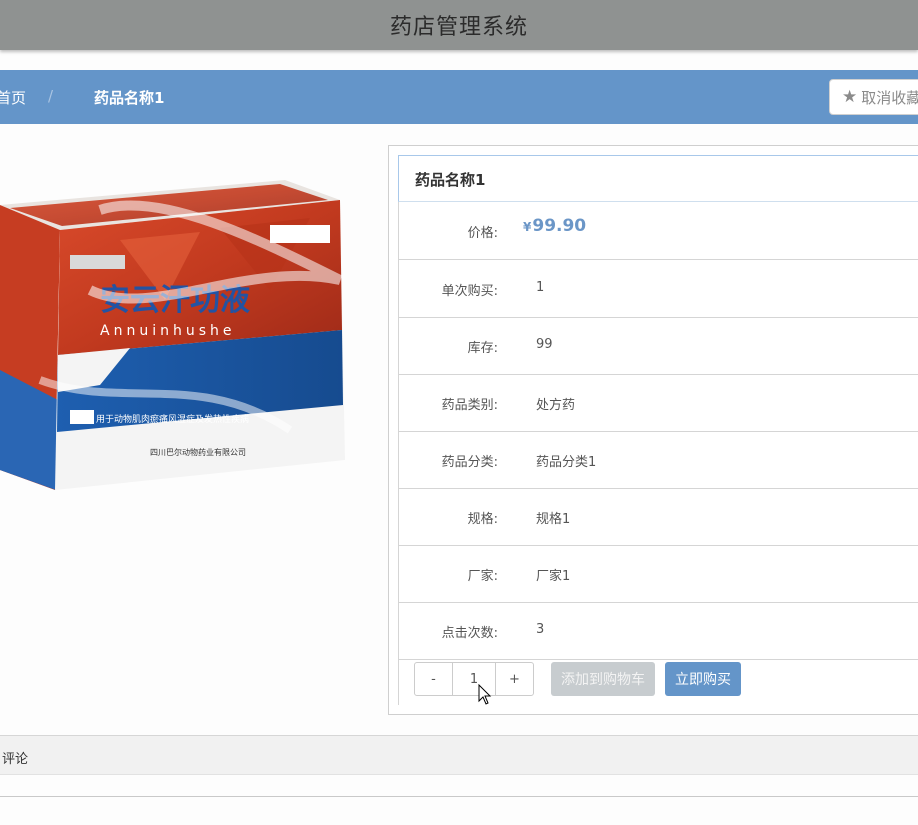  Describe the element at coordinates (553, 519) in the screenshot. I see `info-value: 规格1` at that location.